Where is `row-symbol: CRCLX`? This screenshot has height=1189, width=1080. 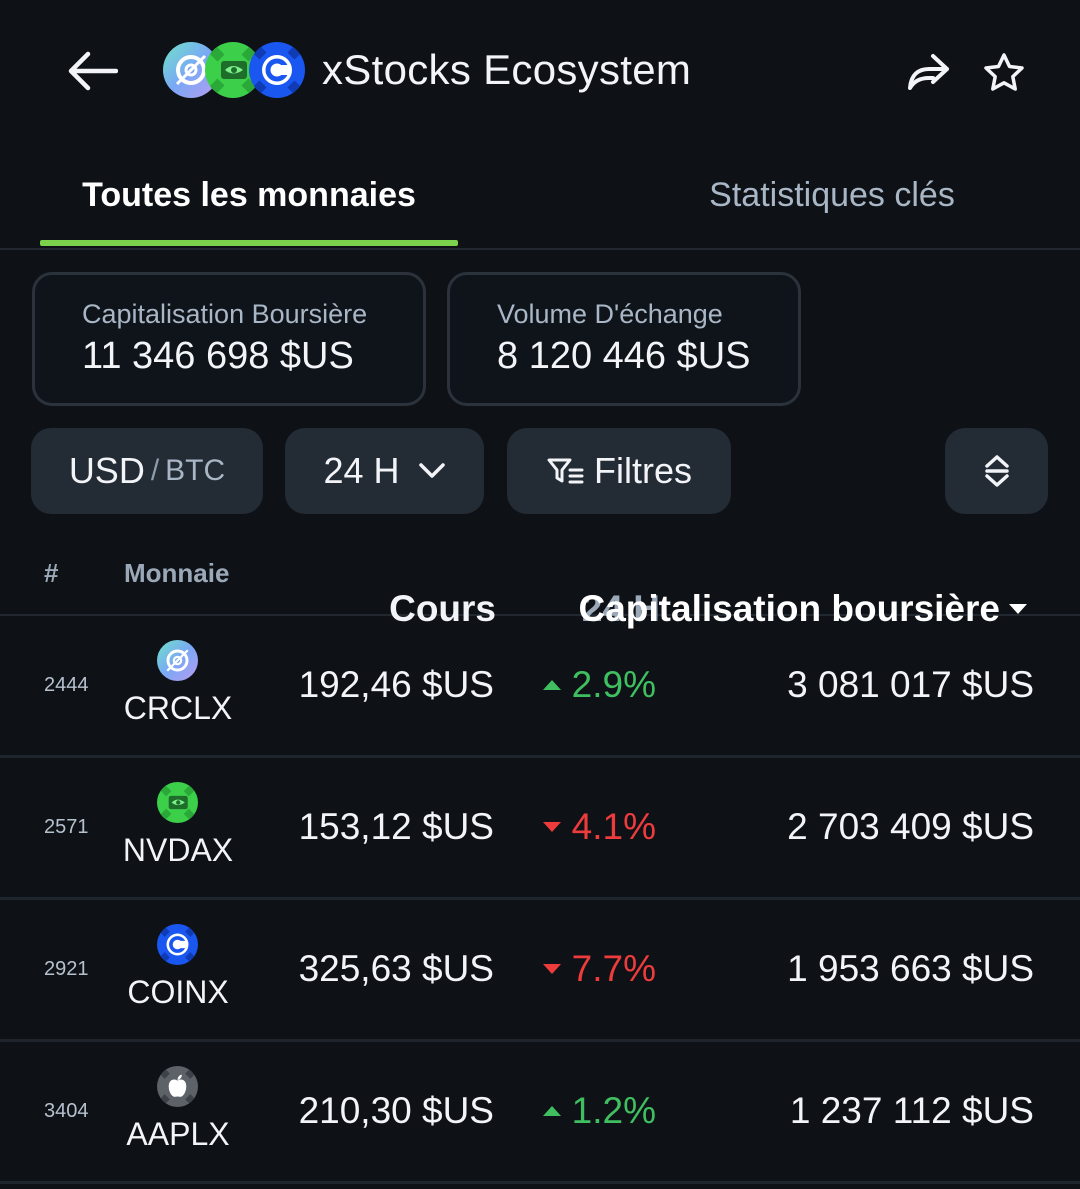
row-symbol: CRCLX is located at coordinates (178, 708).